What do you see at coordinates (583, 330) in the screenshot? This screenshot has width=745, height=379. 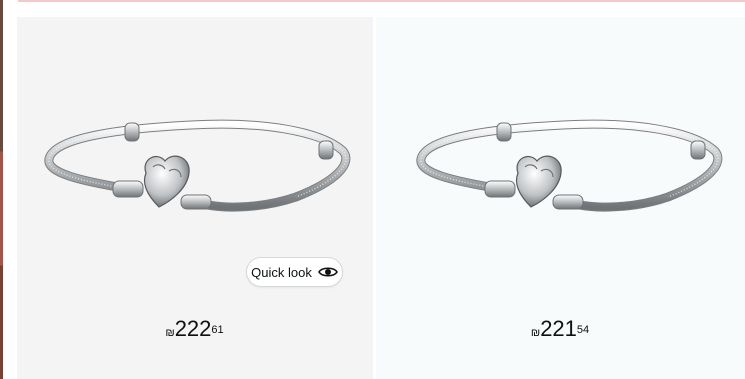 I see `price-fraction: 54` at bounding box center [583, 330].